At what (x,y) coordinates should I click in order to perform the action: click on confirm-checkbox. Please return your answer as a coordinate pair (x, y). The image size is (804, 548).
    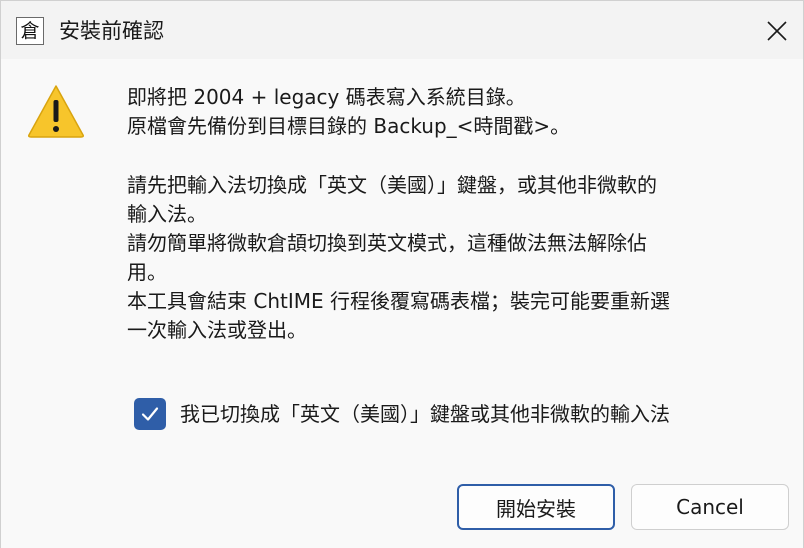
    Looking at the image, I should click on (150, 414).